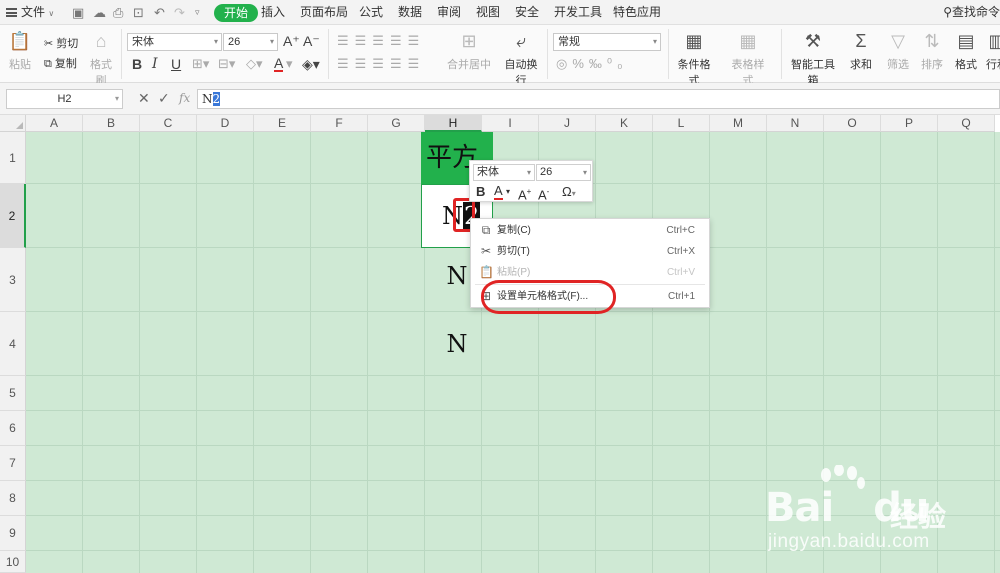 The height and width of the screenshot is (573, 1000). Describe the element at coordinates (681, 123) in the screenshot. I see `column-header-l: L` at that location.